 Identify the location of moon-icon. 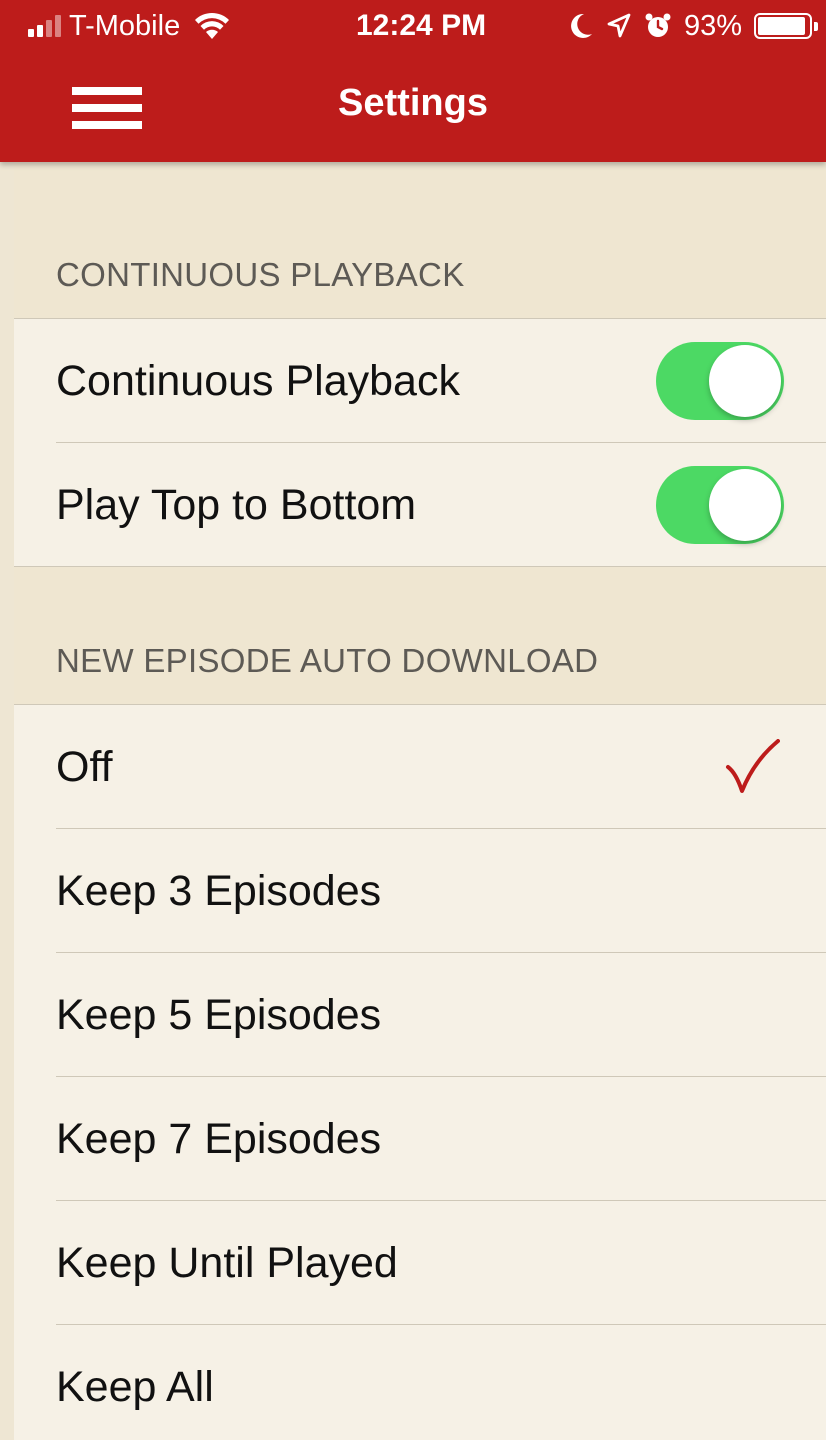
(581, 25).